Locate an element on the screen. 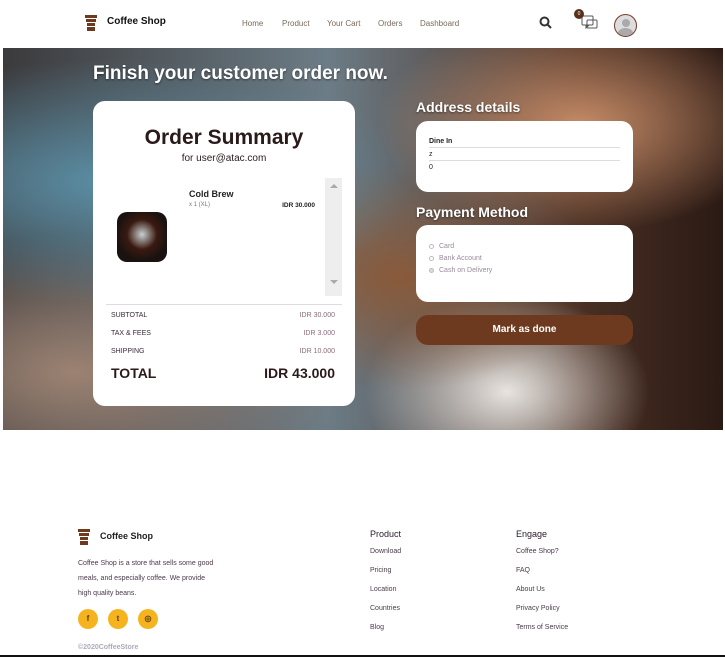 This screenshot has width=725, height=657. scroll-down-icon is located at coordinates (333, 282).